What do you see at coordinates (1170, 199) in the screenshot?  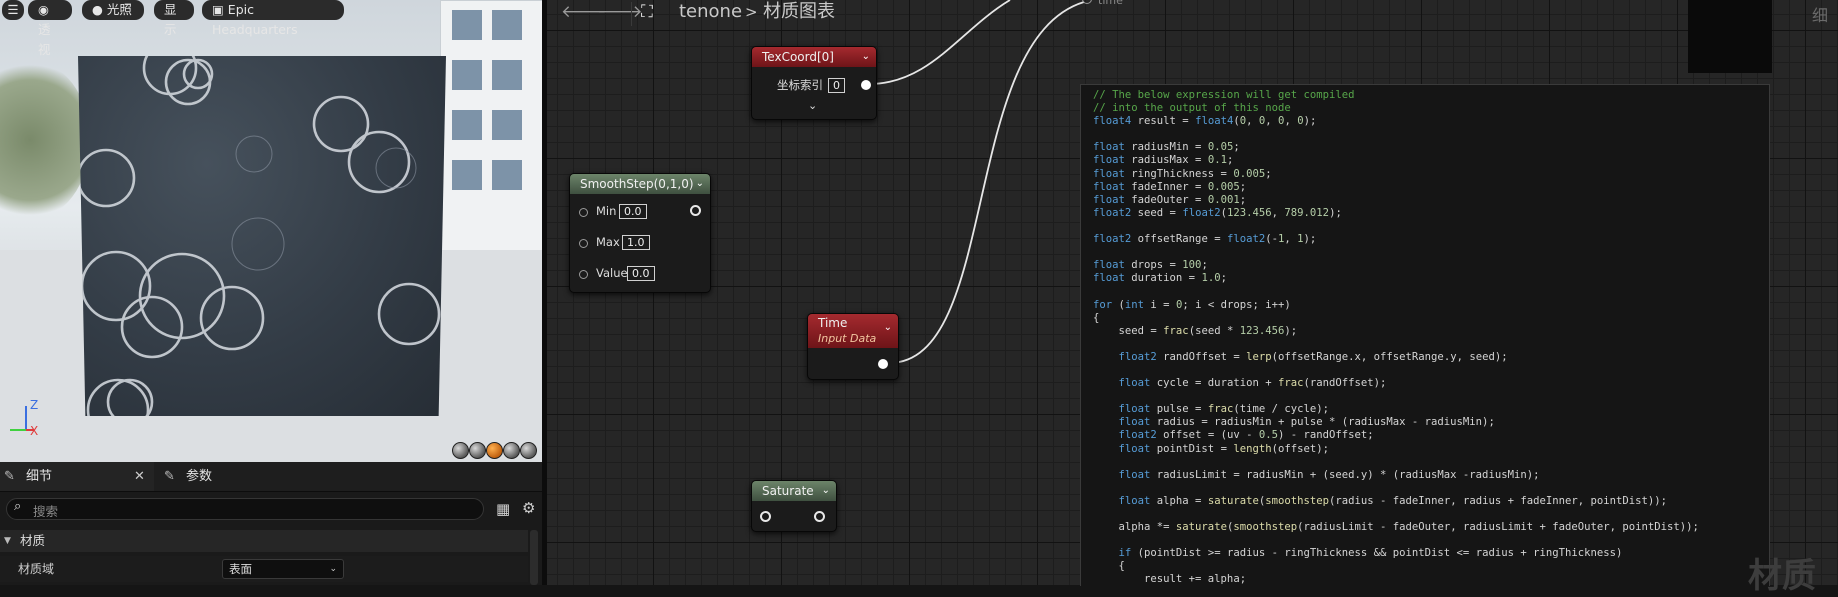 I see `code-line: float fadeOuter = 0.001;` at bounding box center [1170, 199].